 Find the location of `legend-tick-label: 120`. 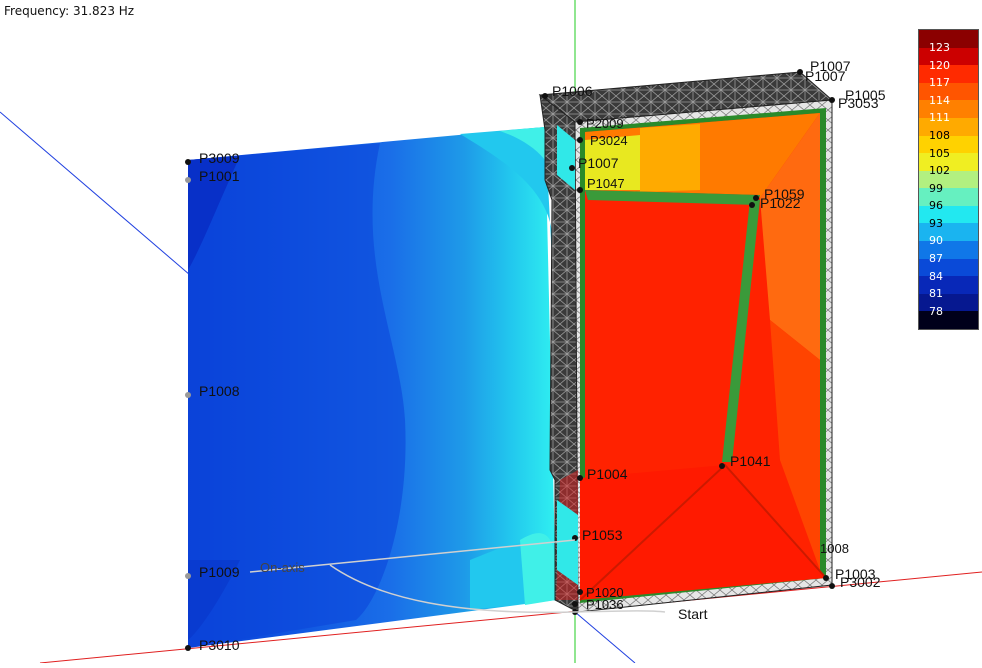

legend-tick-label: 120 is located at coordinates (939, 65).